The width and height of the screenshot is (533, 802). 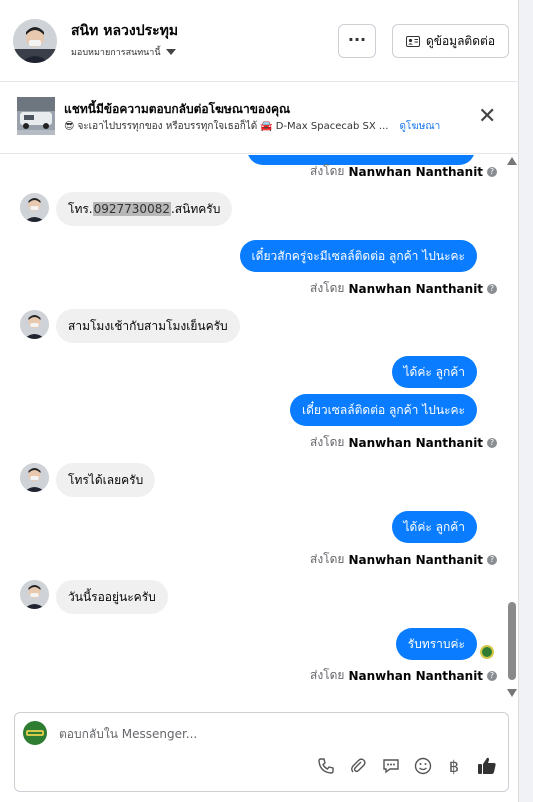 I want to click on message-bubble-incoming: วันนี้รออยู่นะครับ, so click(x=112, y=597).